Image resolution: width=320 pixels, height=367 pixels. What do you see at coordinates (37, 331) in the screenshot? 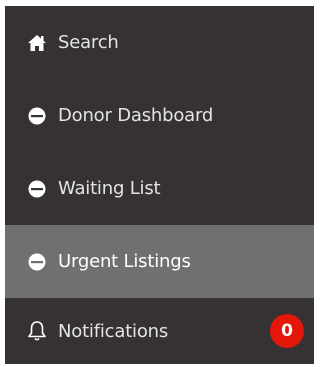
I see `bell-icon` at bounding box center [37, 331].